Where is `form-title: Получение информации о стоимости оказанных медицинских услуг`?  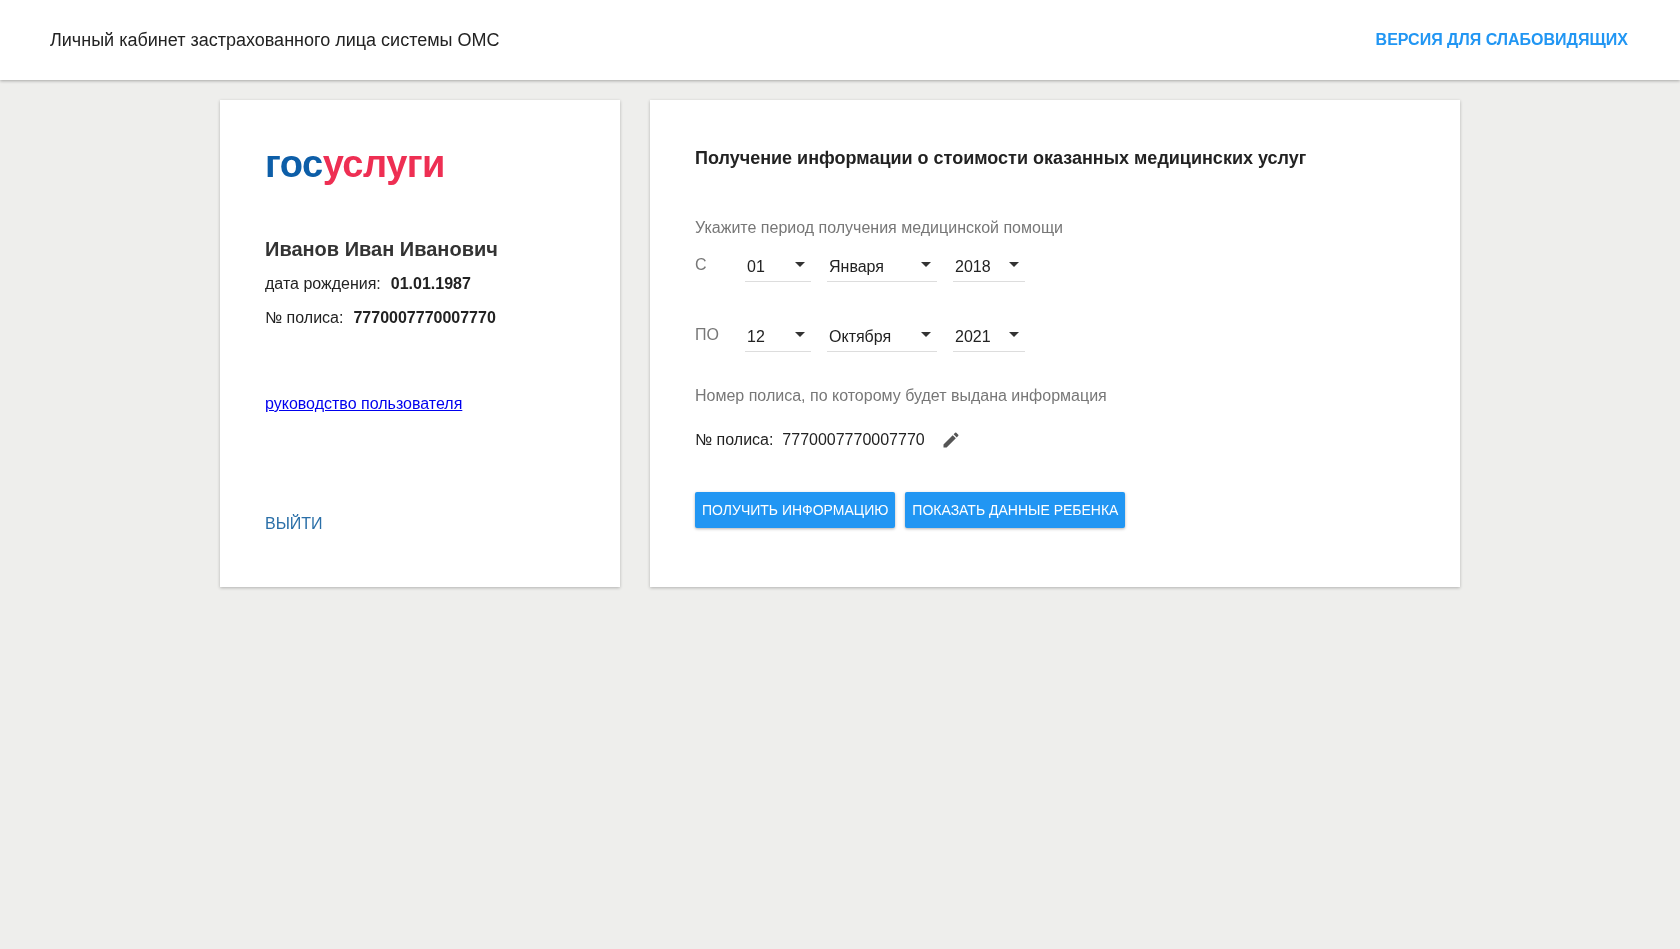
form-title: Получение информации о стоимости оказанных медицинских услуг is located at coordinates (1001, 158).